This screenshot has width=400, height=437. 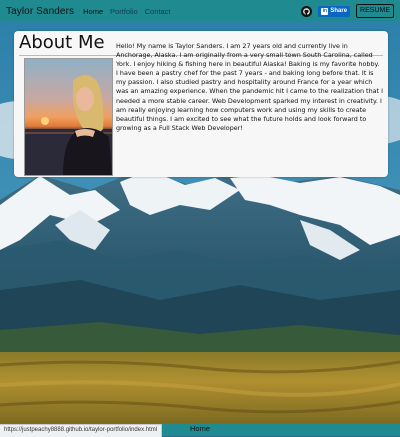 I want to click on resume-button: RESUME, so click(x=375, y=11).